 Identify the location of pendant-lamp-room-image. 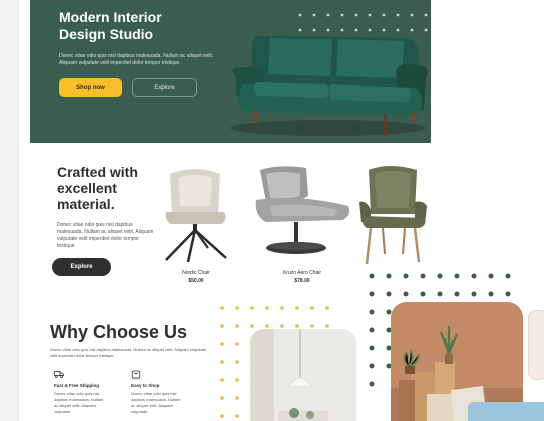
(303, 375).